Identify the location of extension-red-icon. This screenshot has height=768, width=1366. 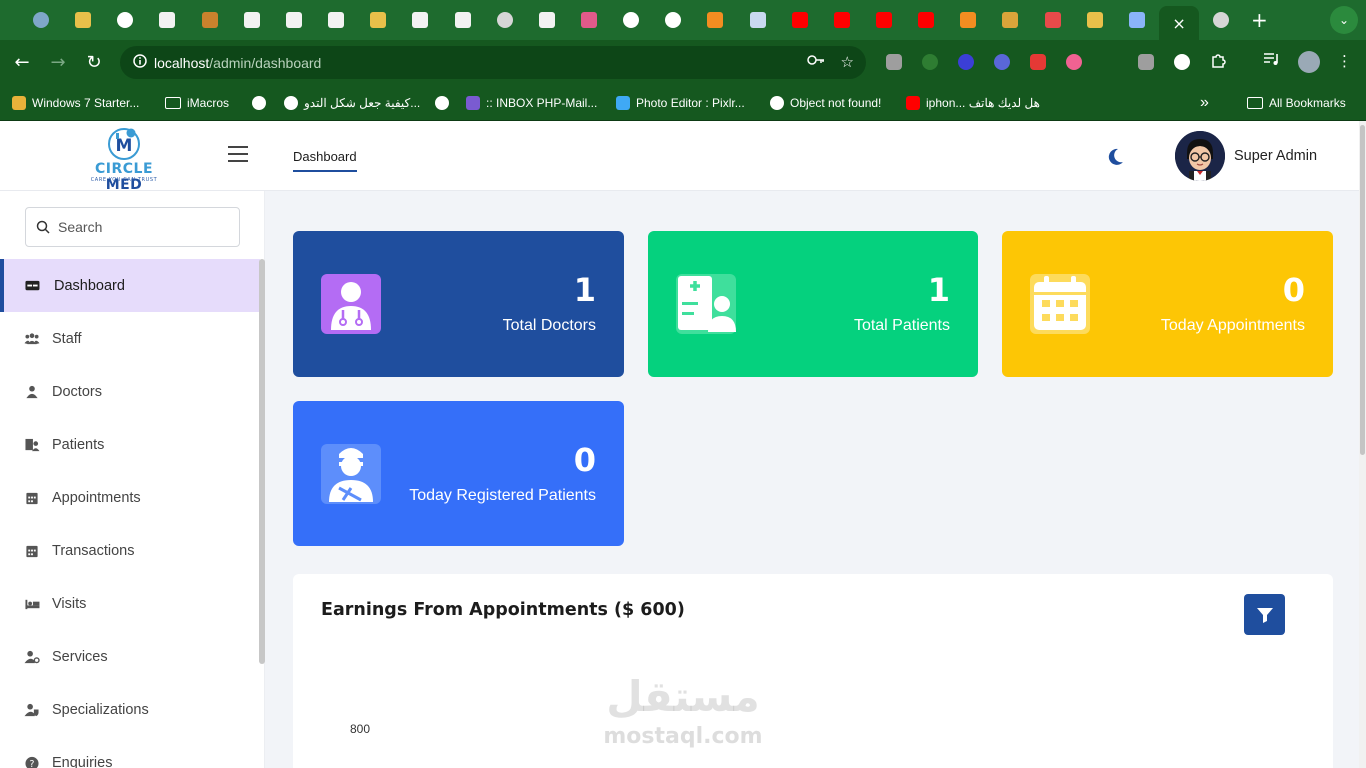
(1038, 62).